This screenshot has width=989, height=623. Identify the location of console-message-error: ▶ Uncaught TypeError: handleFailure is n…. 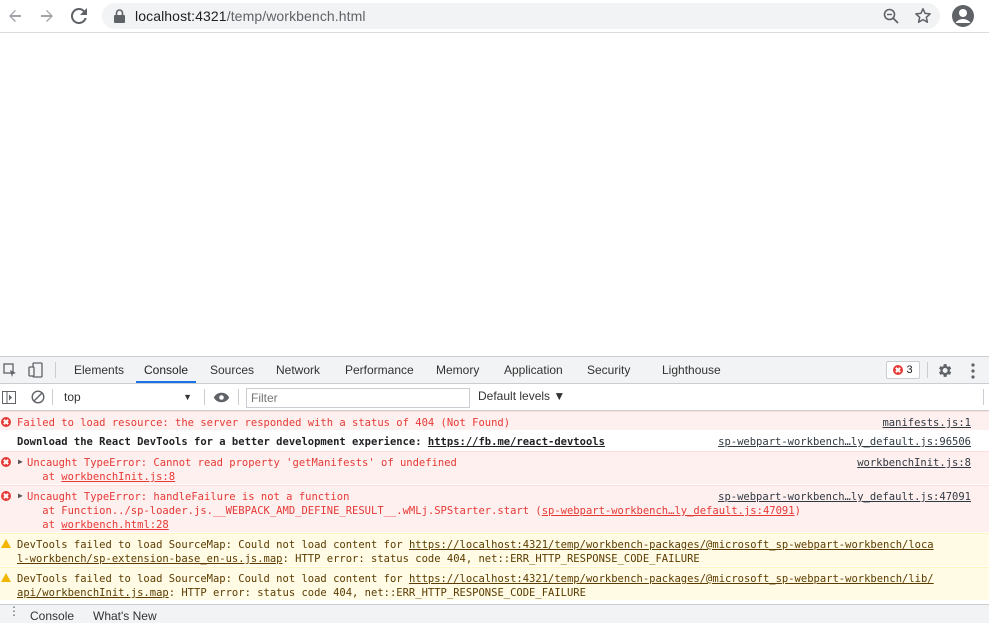
(494, 509).